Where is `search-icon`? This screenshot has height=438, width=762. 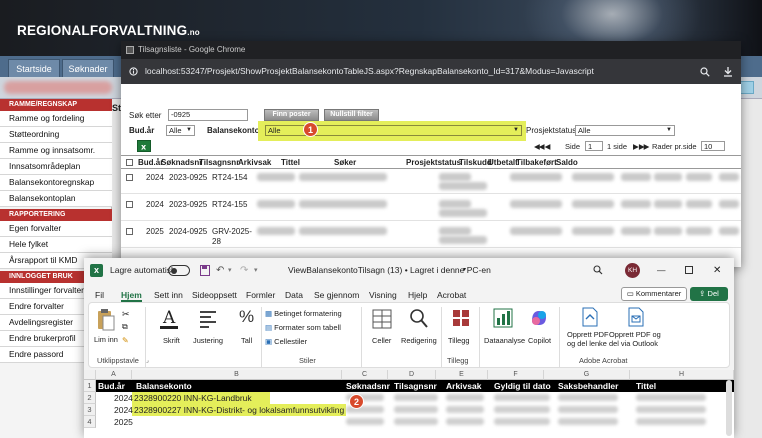
search-icon is located at coordinates (598, 270).